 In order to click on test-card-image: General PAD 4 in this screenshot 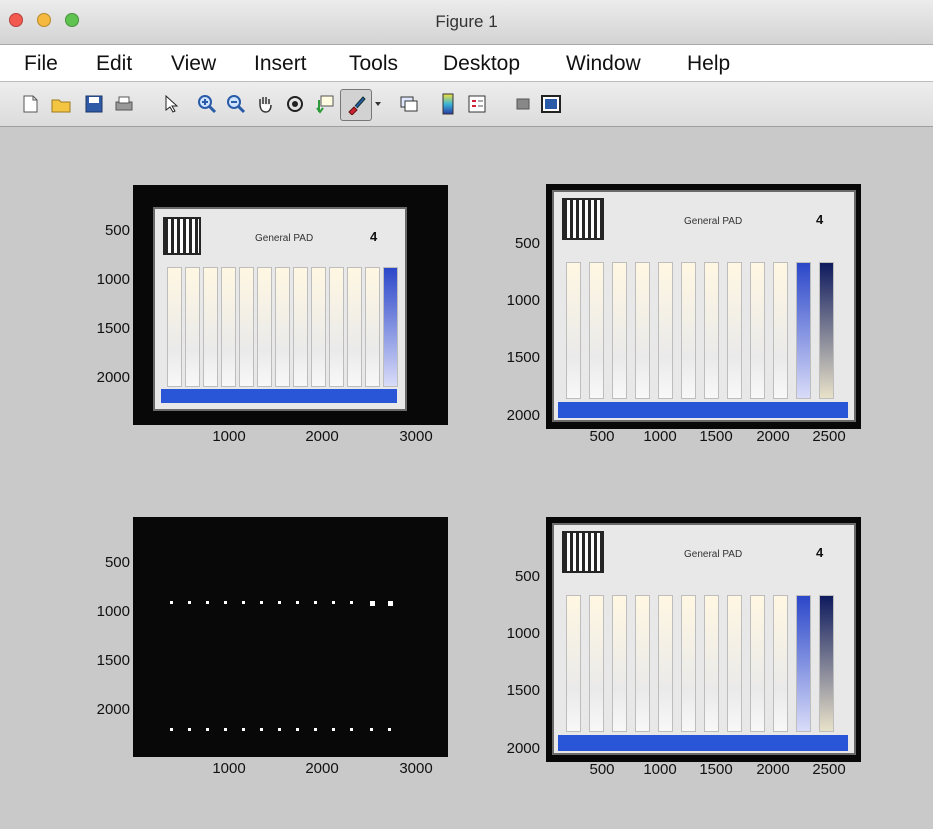, I will do `click(704, 639)`.